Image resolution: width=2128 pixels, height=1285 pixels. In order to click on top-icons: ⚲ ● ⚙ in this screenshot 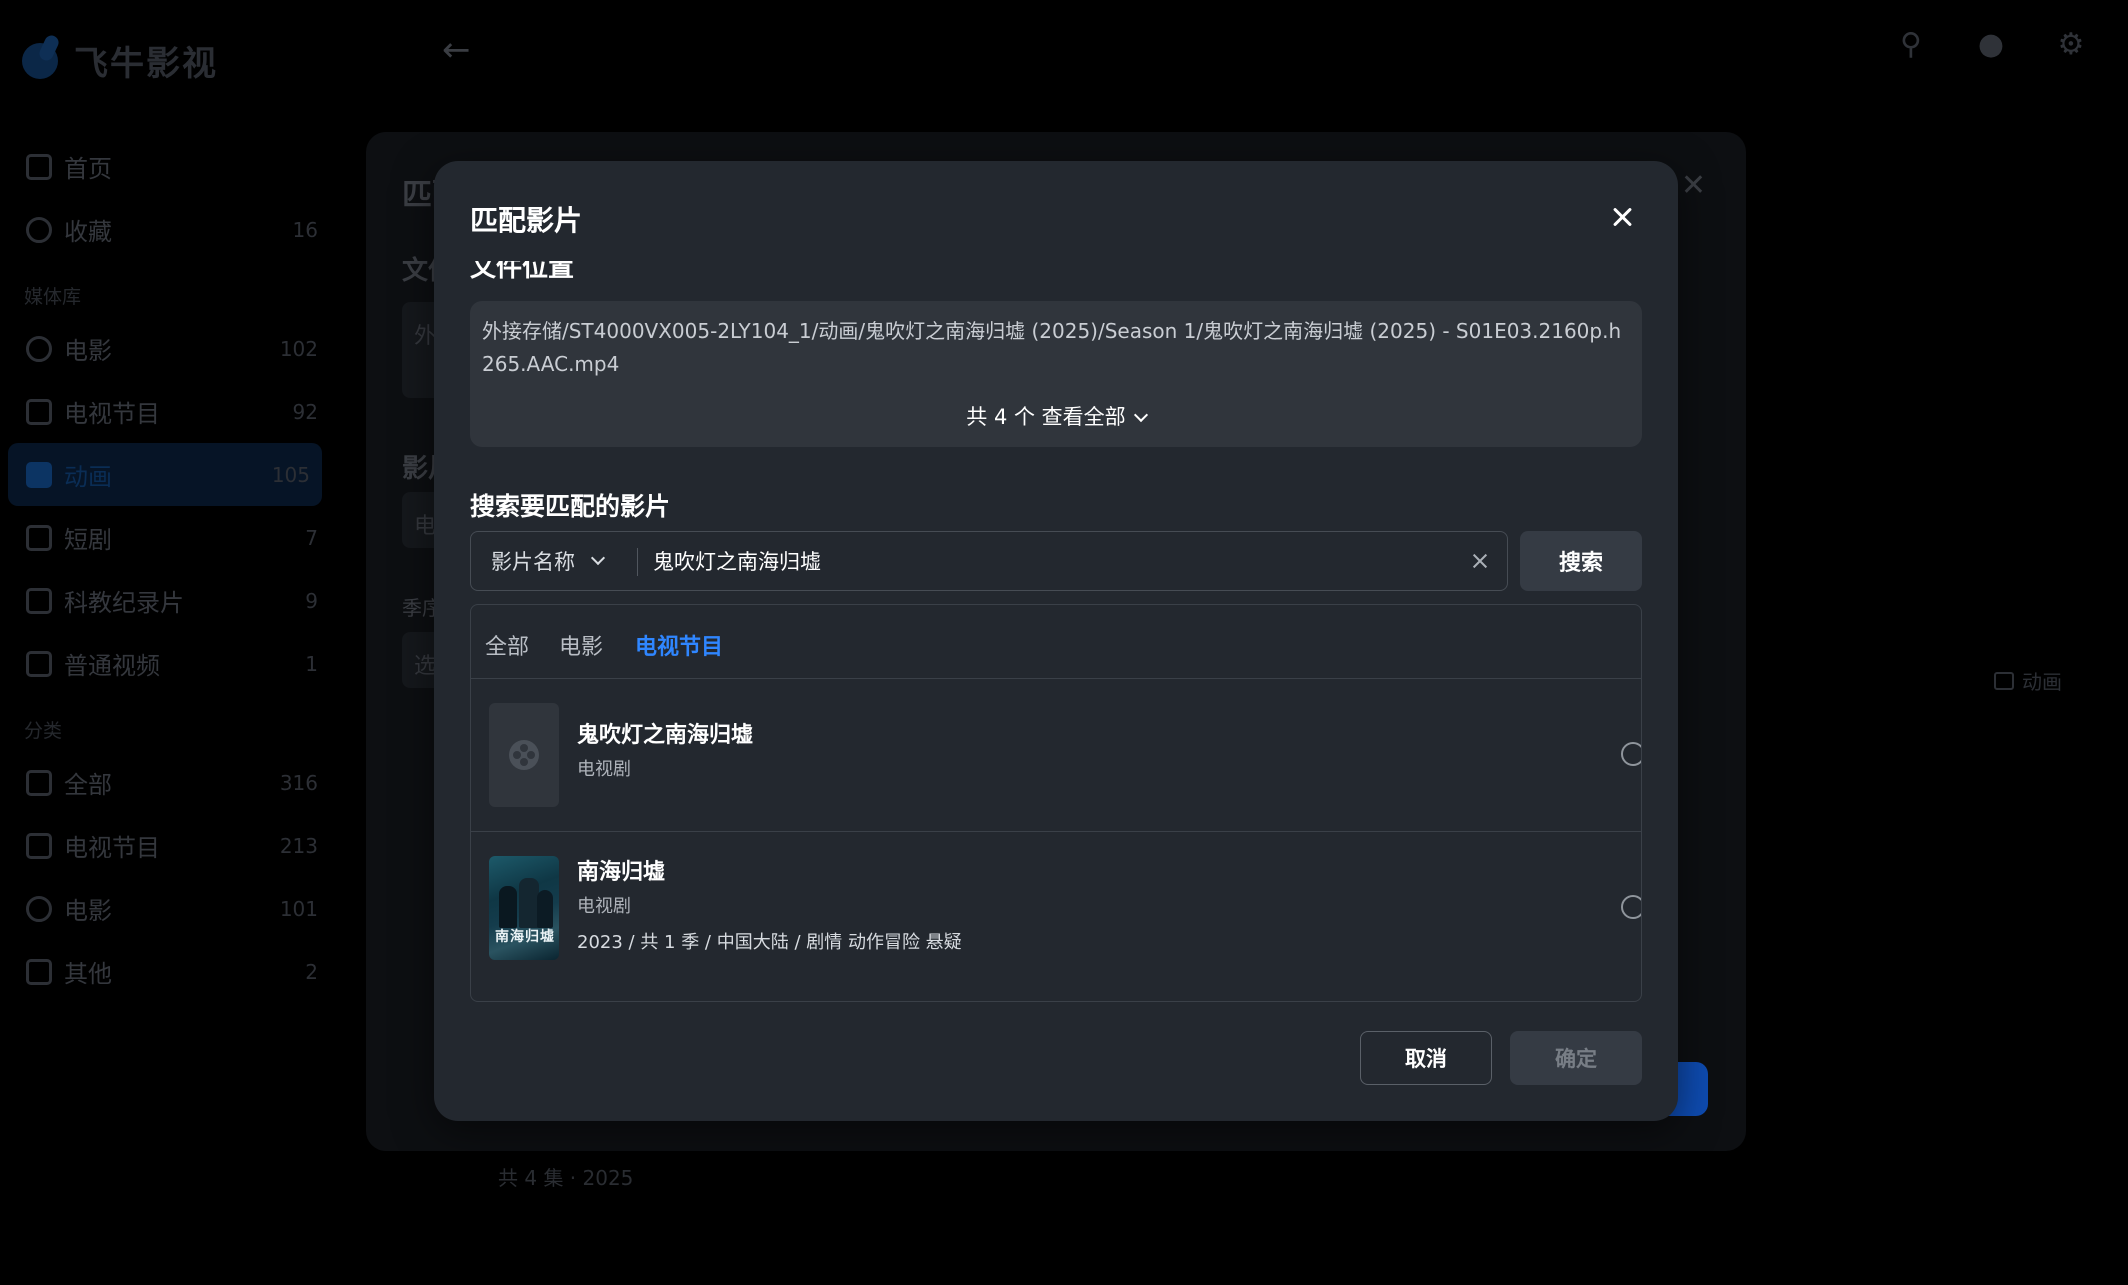, I will do `click(1991, 45)`.